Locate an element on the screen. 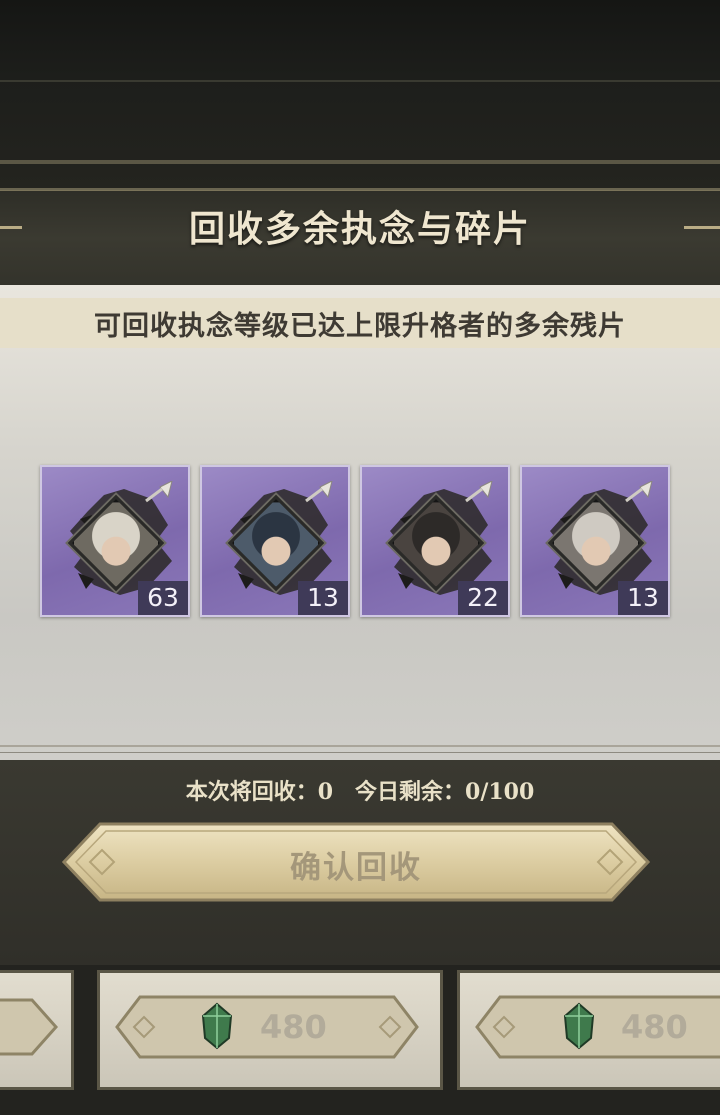  fragment-count: 22 is located at coordinates (483, 598).